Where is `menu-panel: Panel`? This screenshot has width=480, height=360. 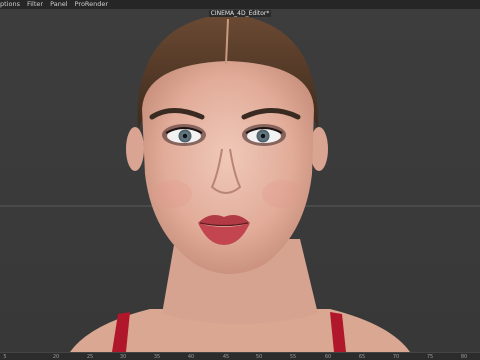 menu-panel: Panel is located at coordinates (57, 4).